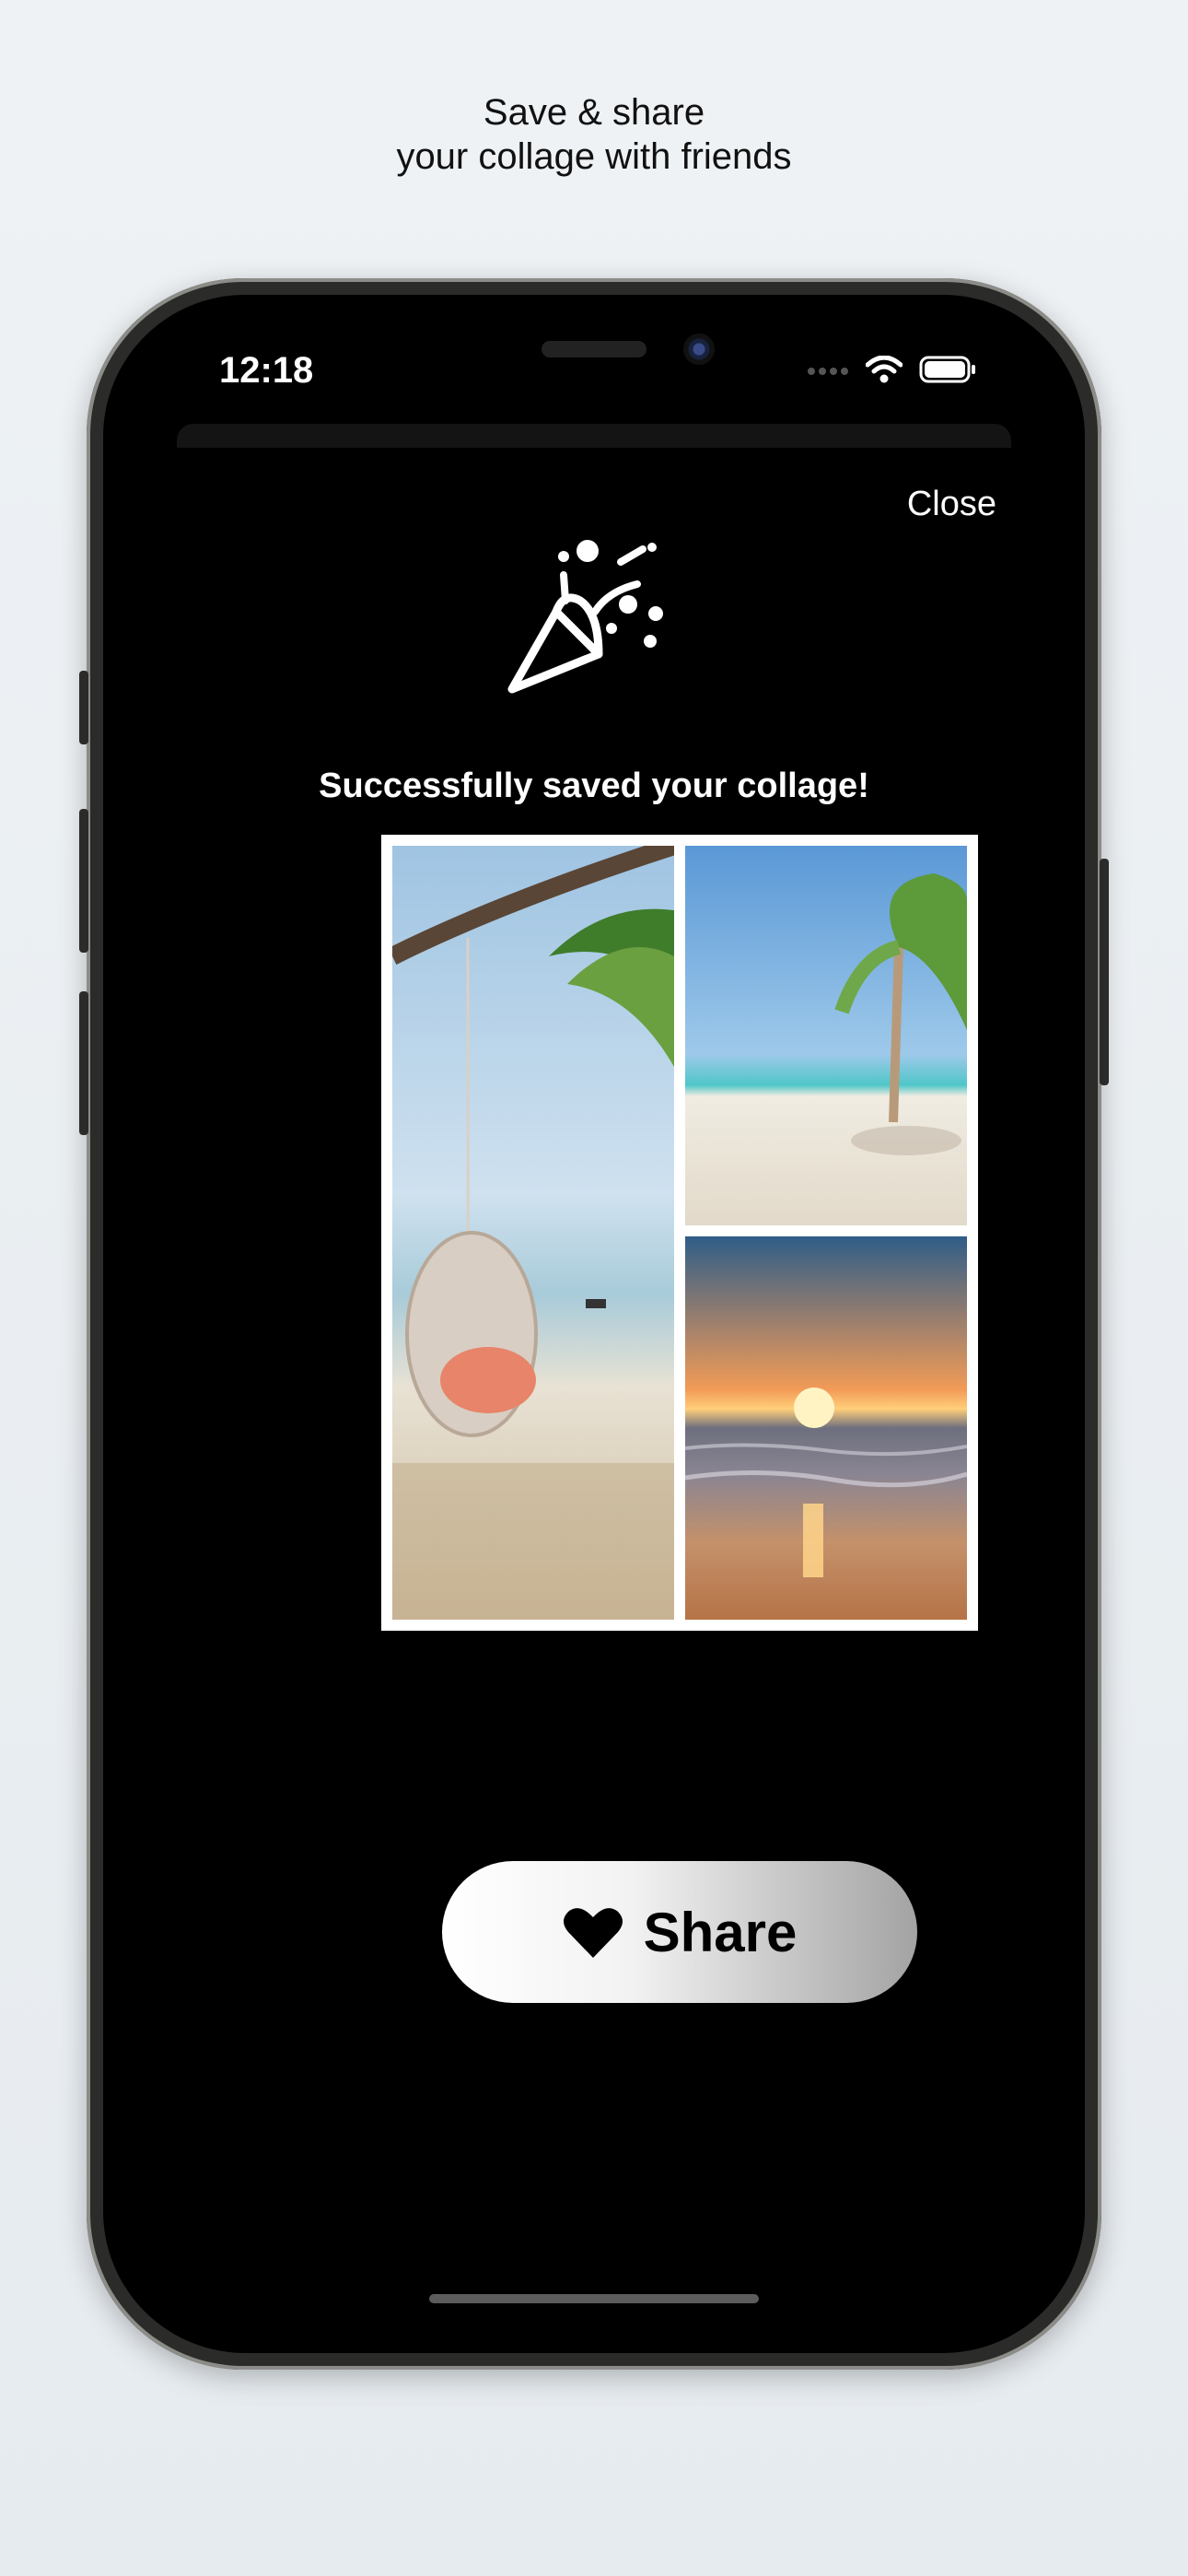 This screenshot has height=2576, width=1188. What do you see at coordinates (593, 1933) in the screenshot?
I see `heart-icon` at bounding box center [593, 1933].